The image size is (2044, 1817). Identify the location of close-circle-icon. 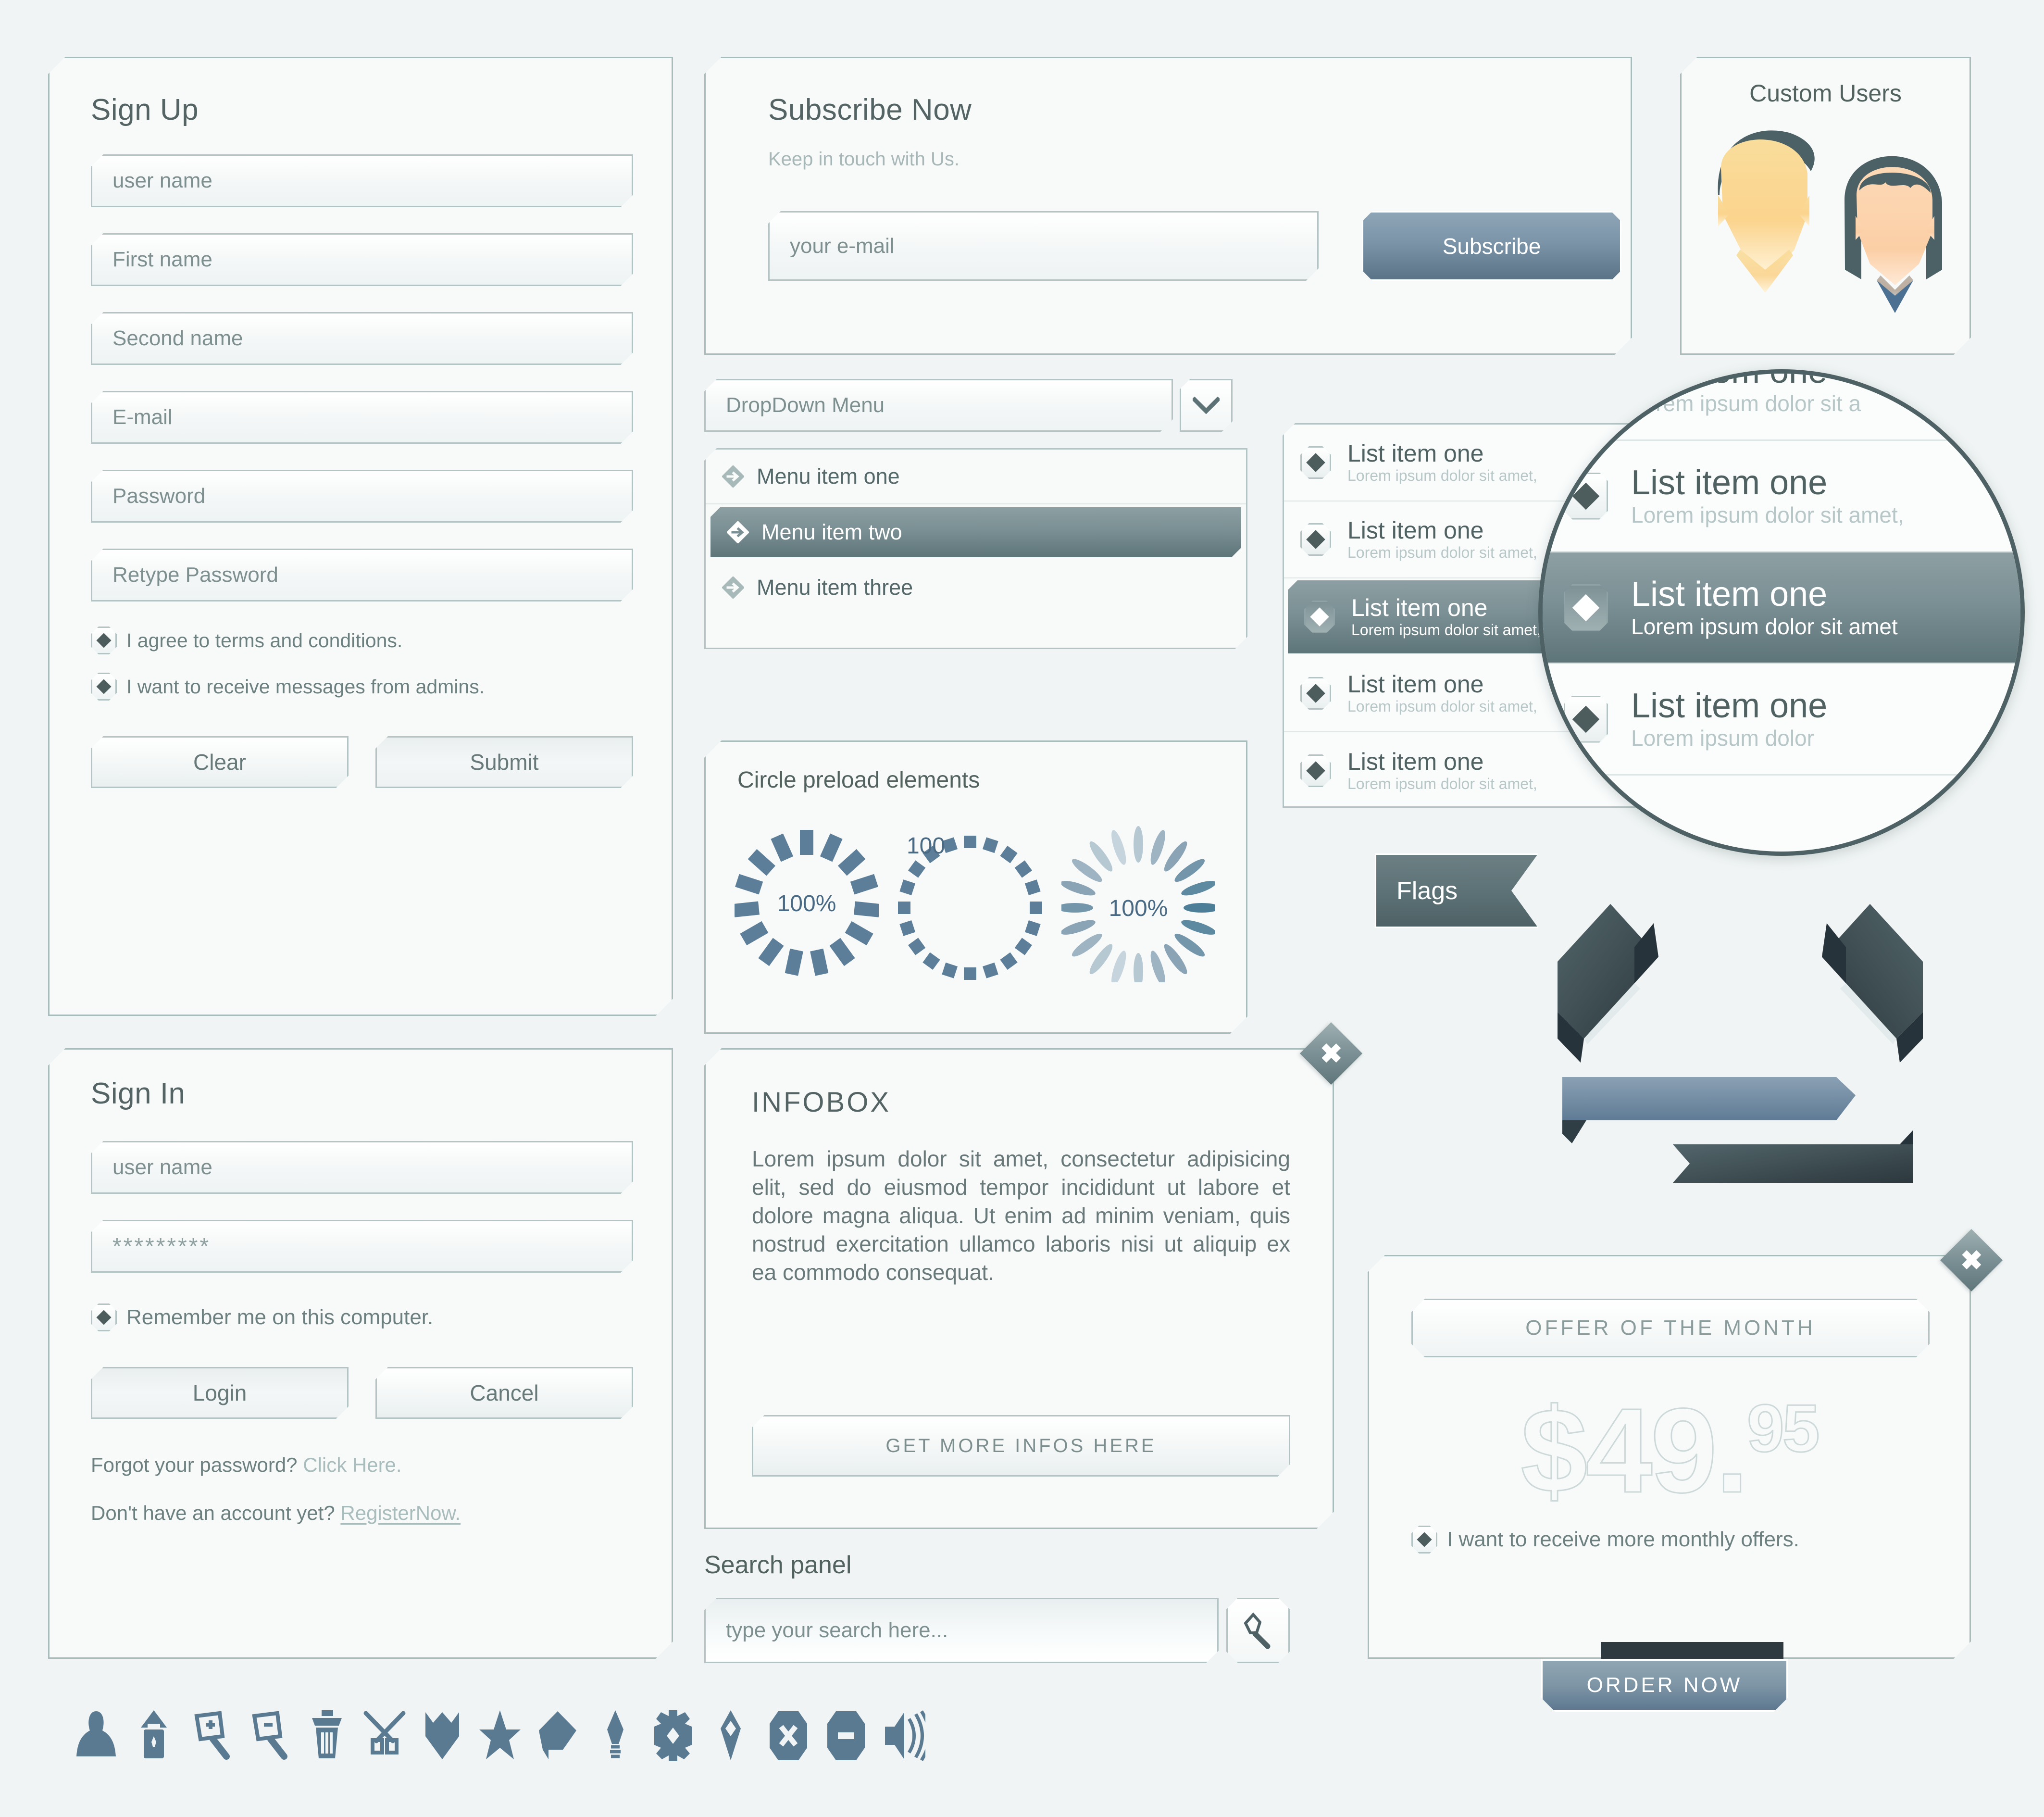
(788, 1735).